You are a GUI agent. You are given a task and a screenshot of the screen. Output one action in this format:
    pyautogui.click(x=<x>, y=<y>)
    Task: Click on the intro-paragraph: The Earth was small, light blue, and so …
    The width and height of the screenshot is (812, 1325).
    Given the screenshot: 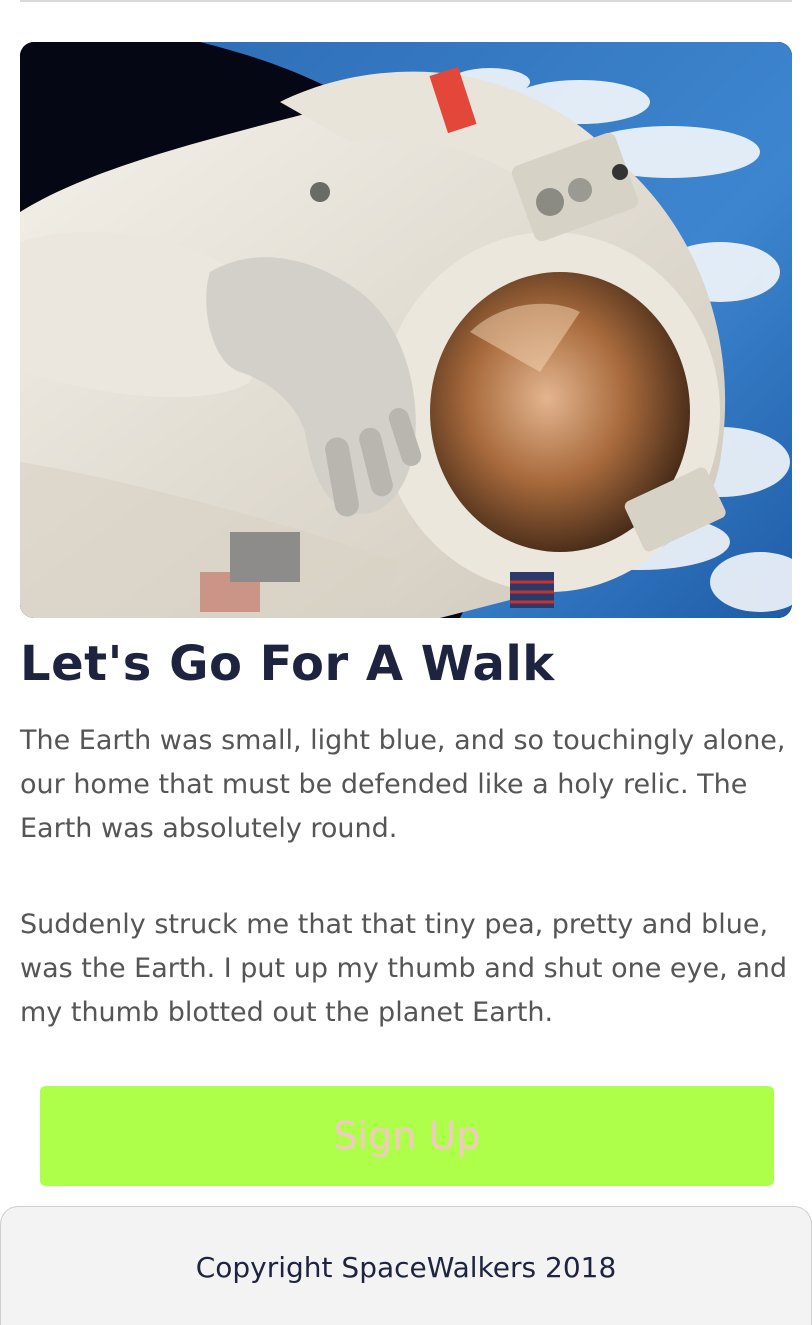 What is the action you would take?
    pyautogui.click(x=403, y=784)
    